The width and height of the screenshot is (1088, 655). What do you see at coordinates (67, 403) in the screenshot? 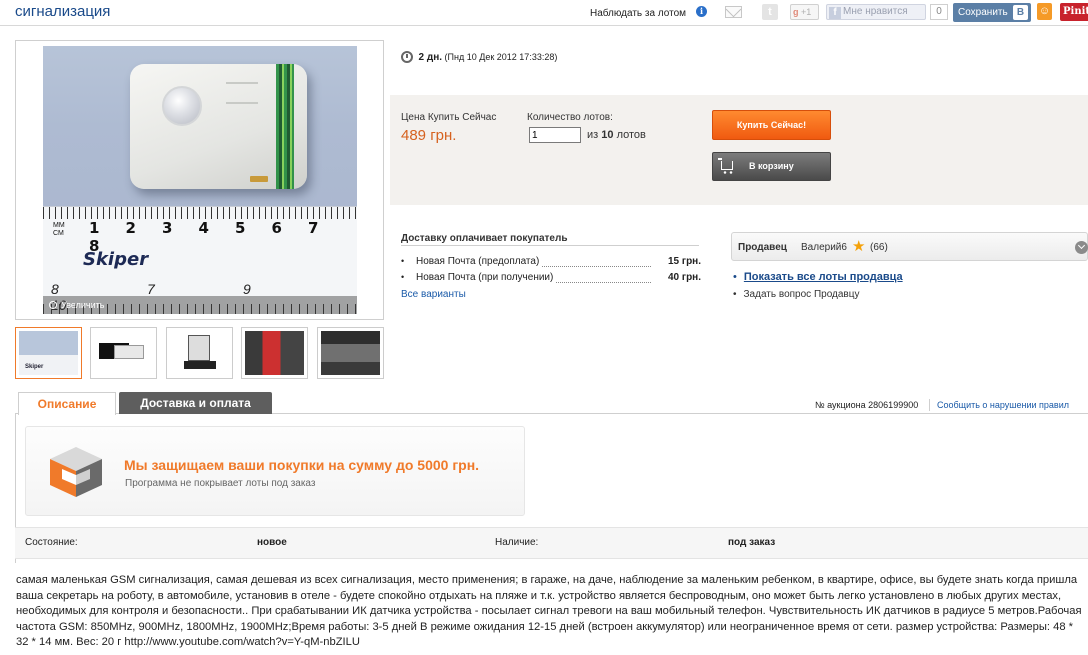
I see `tab-description: Описание` at bounding box center [67, 403].